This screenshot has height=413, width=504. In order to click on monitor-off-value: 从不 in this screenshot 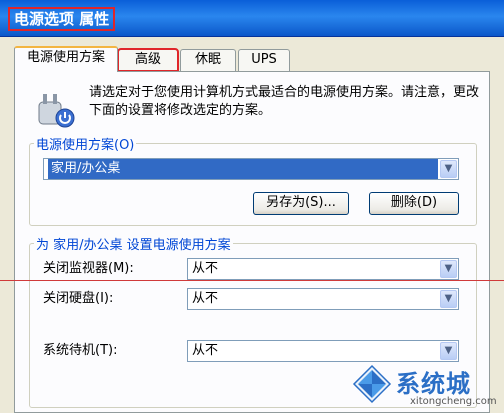, I will do `click(205, 268)`.